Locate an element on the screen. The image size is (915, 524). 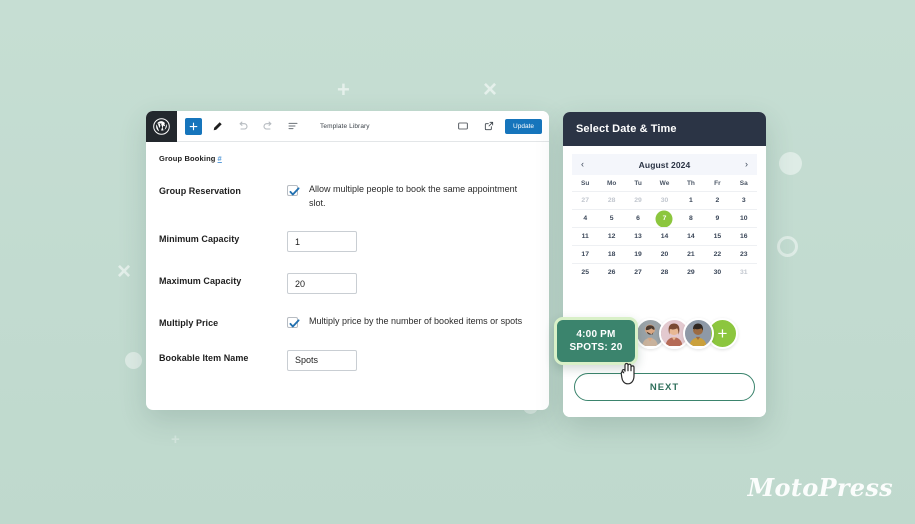
calendar-day: 9 is located at coordinates (717, 218).